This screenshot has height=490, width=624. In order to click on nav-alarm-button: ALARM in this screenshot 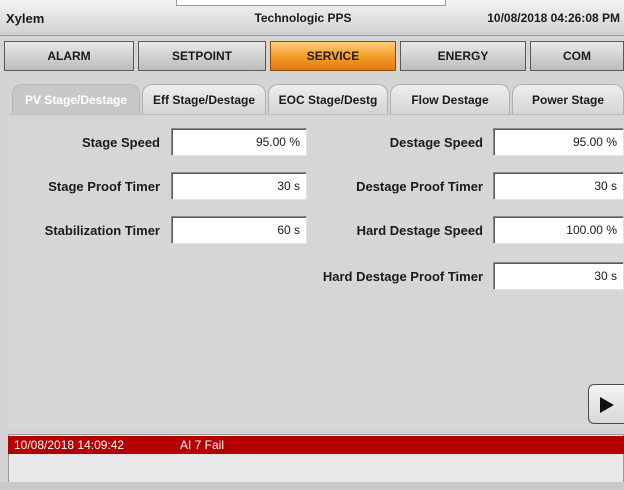, I will do `click(69, 56)`.